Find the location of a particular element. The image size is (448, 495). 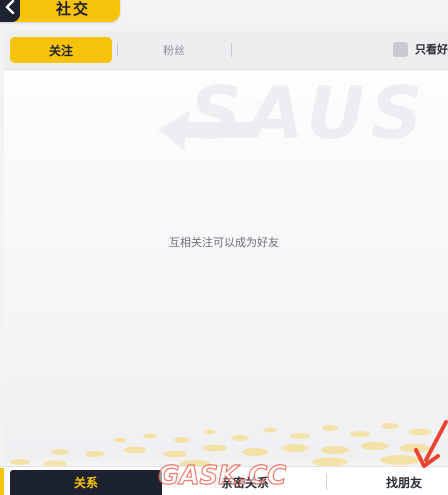

brand-watermark: SAUS is located at coordinates (293, 113).